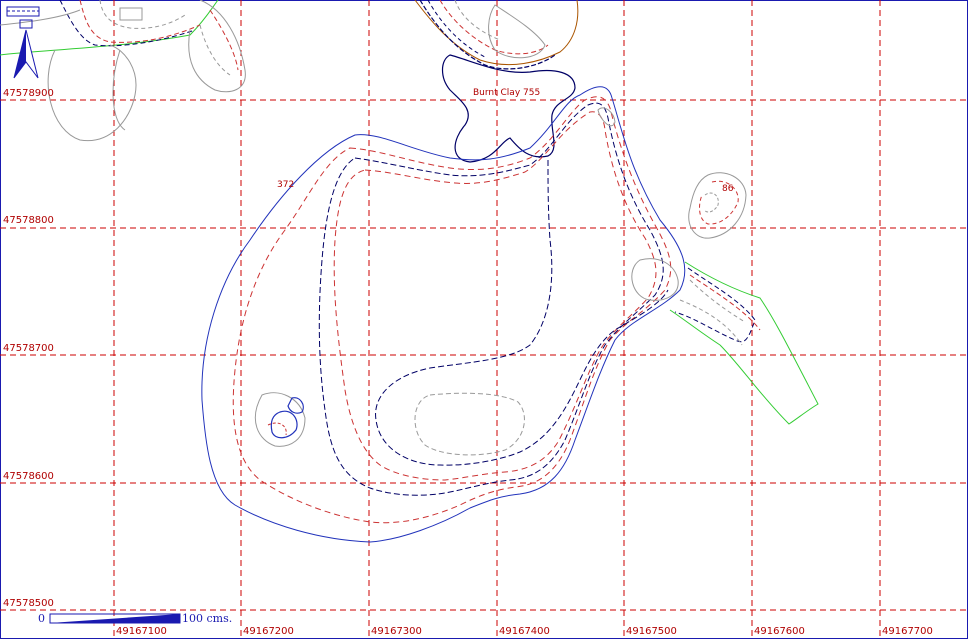 The height and width of the screenshot is (639, 968). Describe the element at coordinates (123, 71) in the screenshot. I see `top-left-features` at that location.